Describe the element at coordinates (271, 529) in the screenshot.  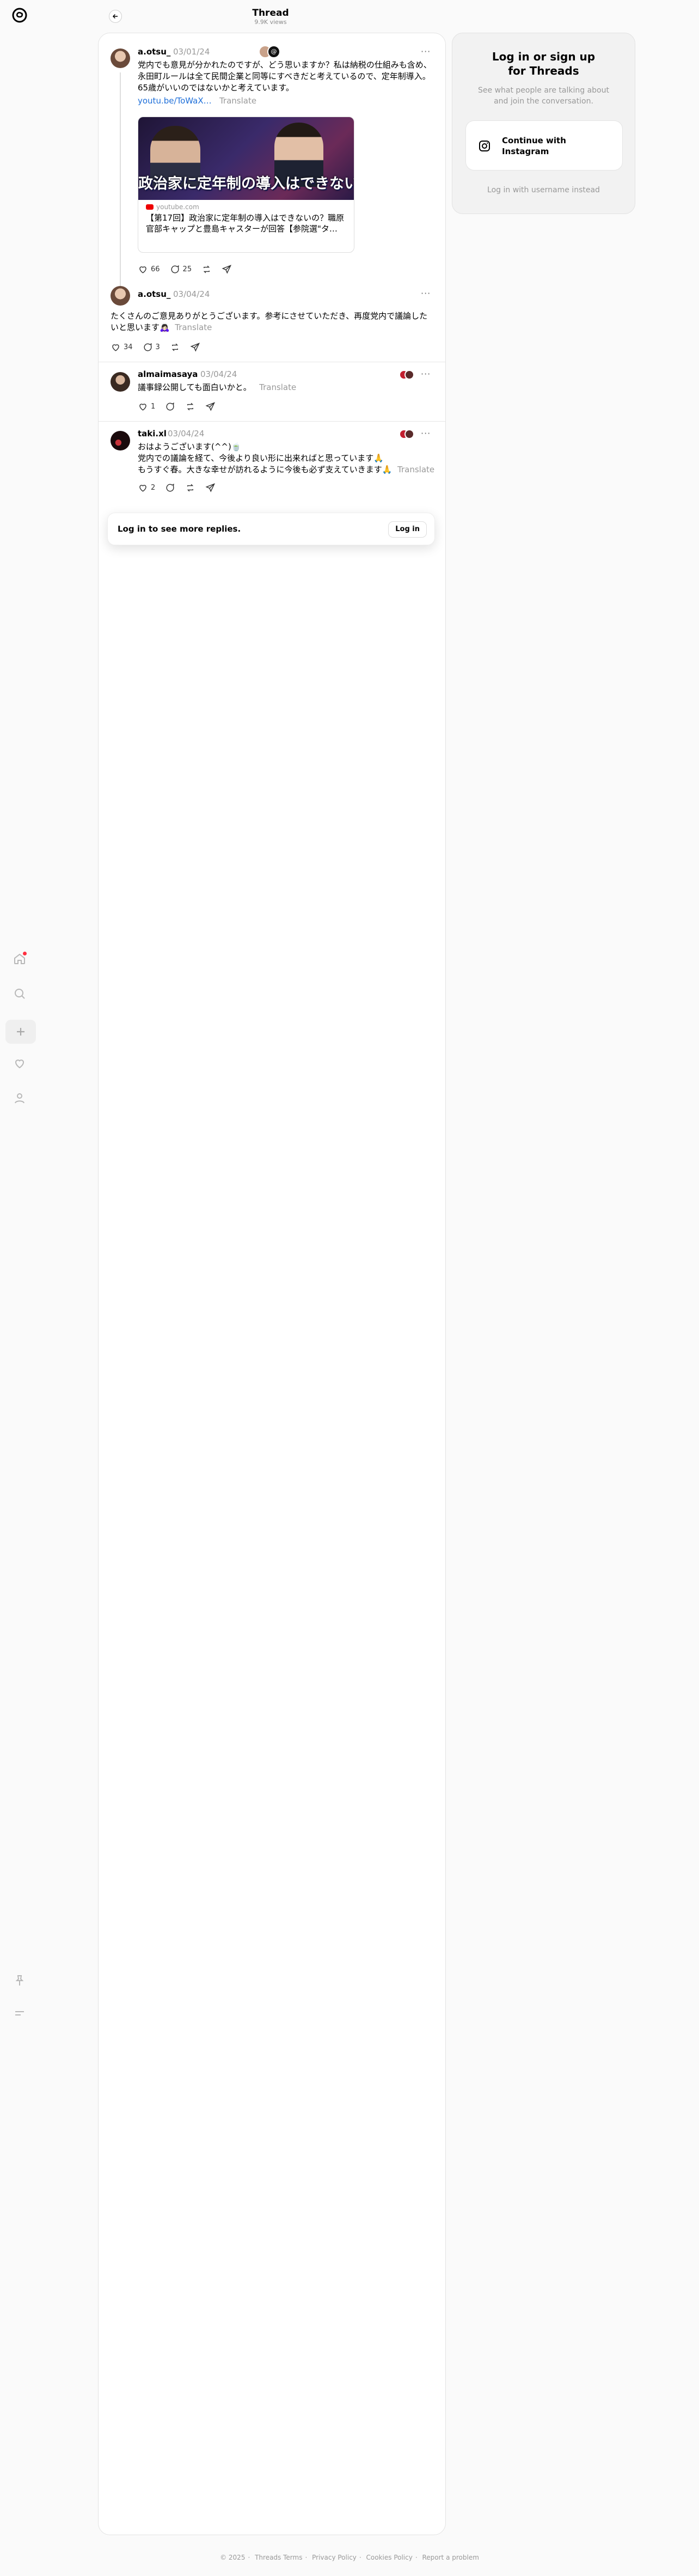
I see `login-prompt-banner: Log in to see more replies. Log in` at that location.